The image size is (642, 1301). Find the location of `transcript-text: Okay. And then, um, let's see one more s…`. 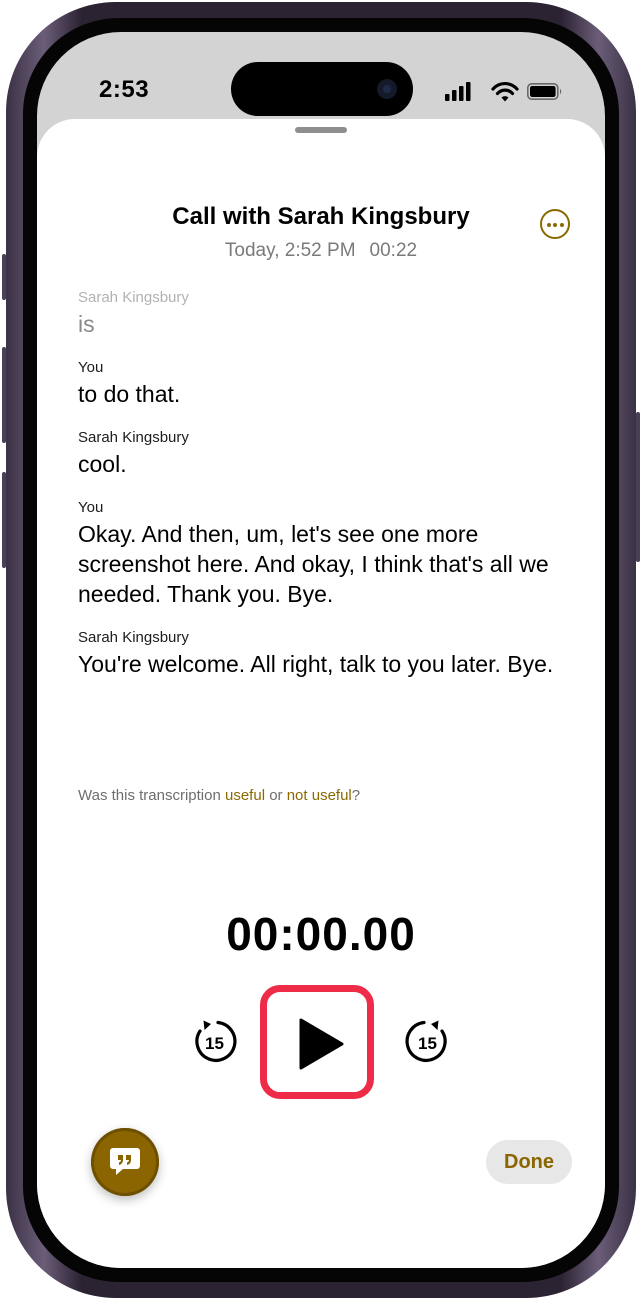

transcript-text: Okay. And then, um, let's see one more s… is located at coordinates (313, 564).